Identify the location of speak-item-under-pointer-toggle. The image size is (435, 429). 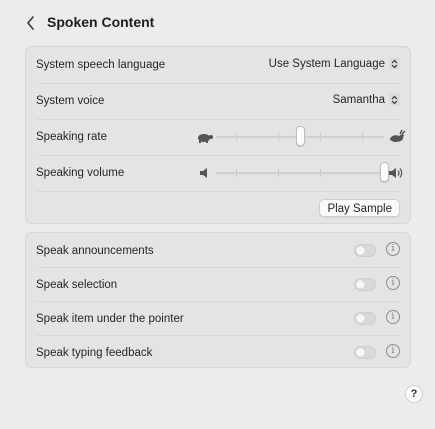
(365, 318).